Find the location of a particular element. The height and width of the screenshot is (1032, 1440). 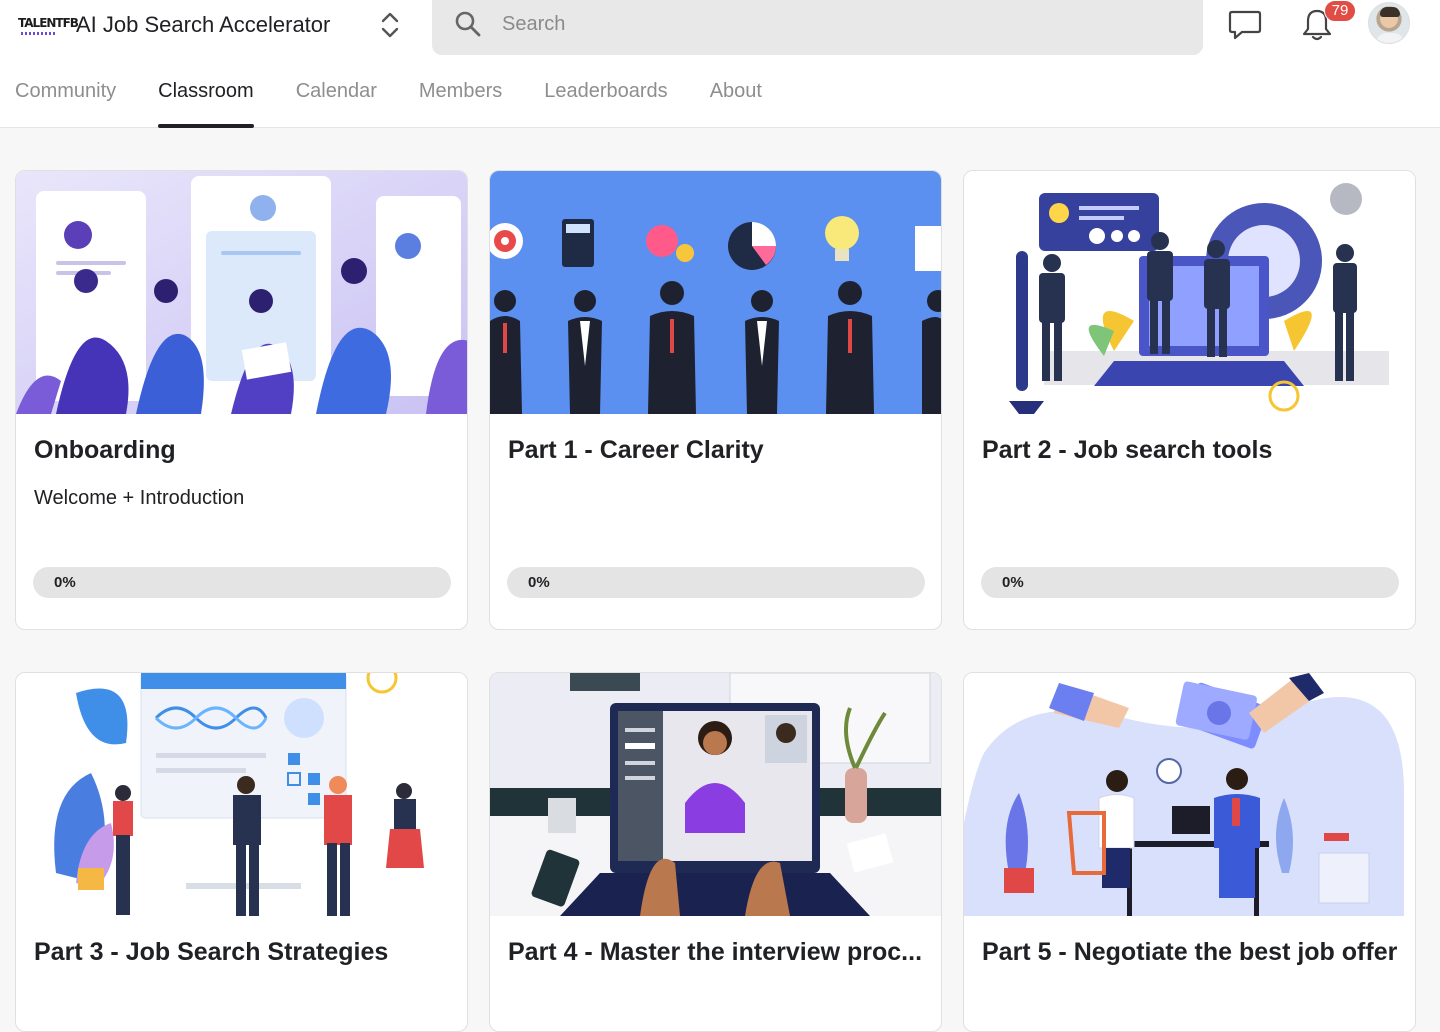

avatar-hair is located at coordinates (1390, 12).